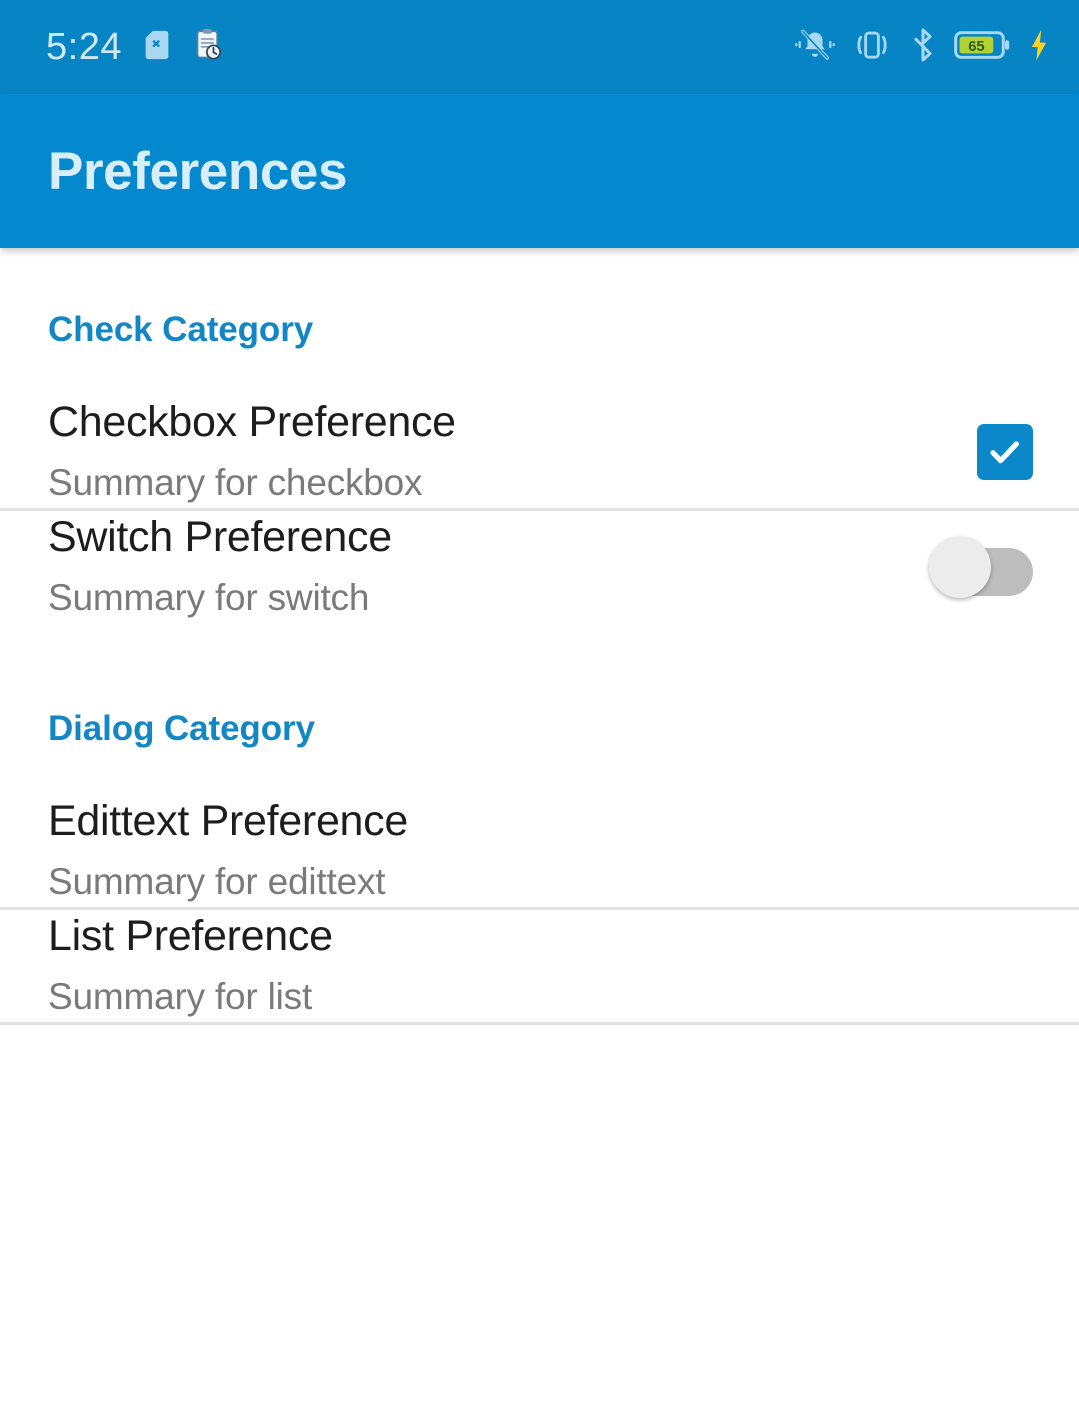 Image resolution: width=1079 pixels, height=1427 pixels. What do you see at coordinates (872, 47) in the screenshot?
I see `vibrate-icon` at bounding box center [872, 47].